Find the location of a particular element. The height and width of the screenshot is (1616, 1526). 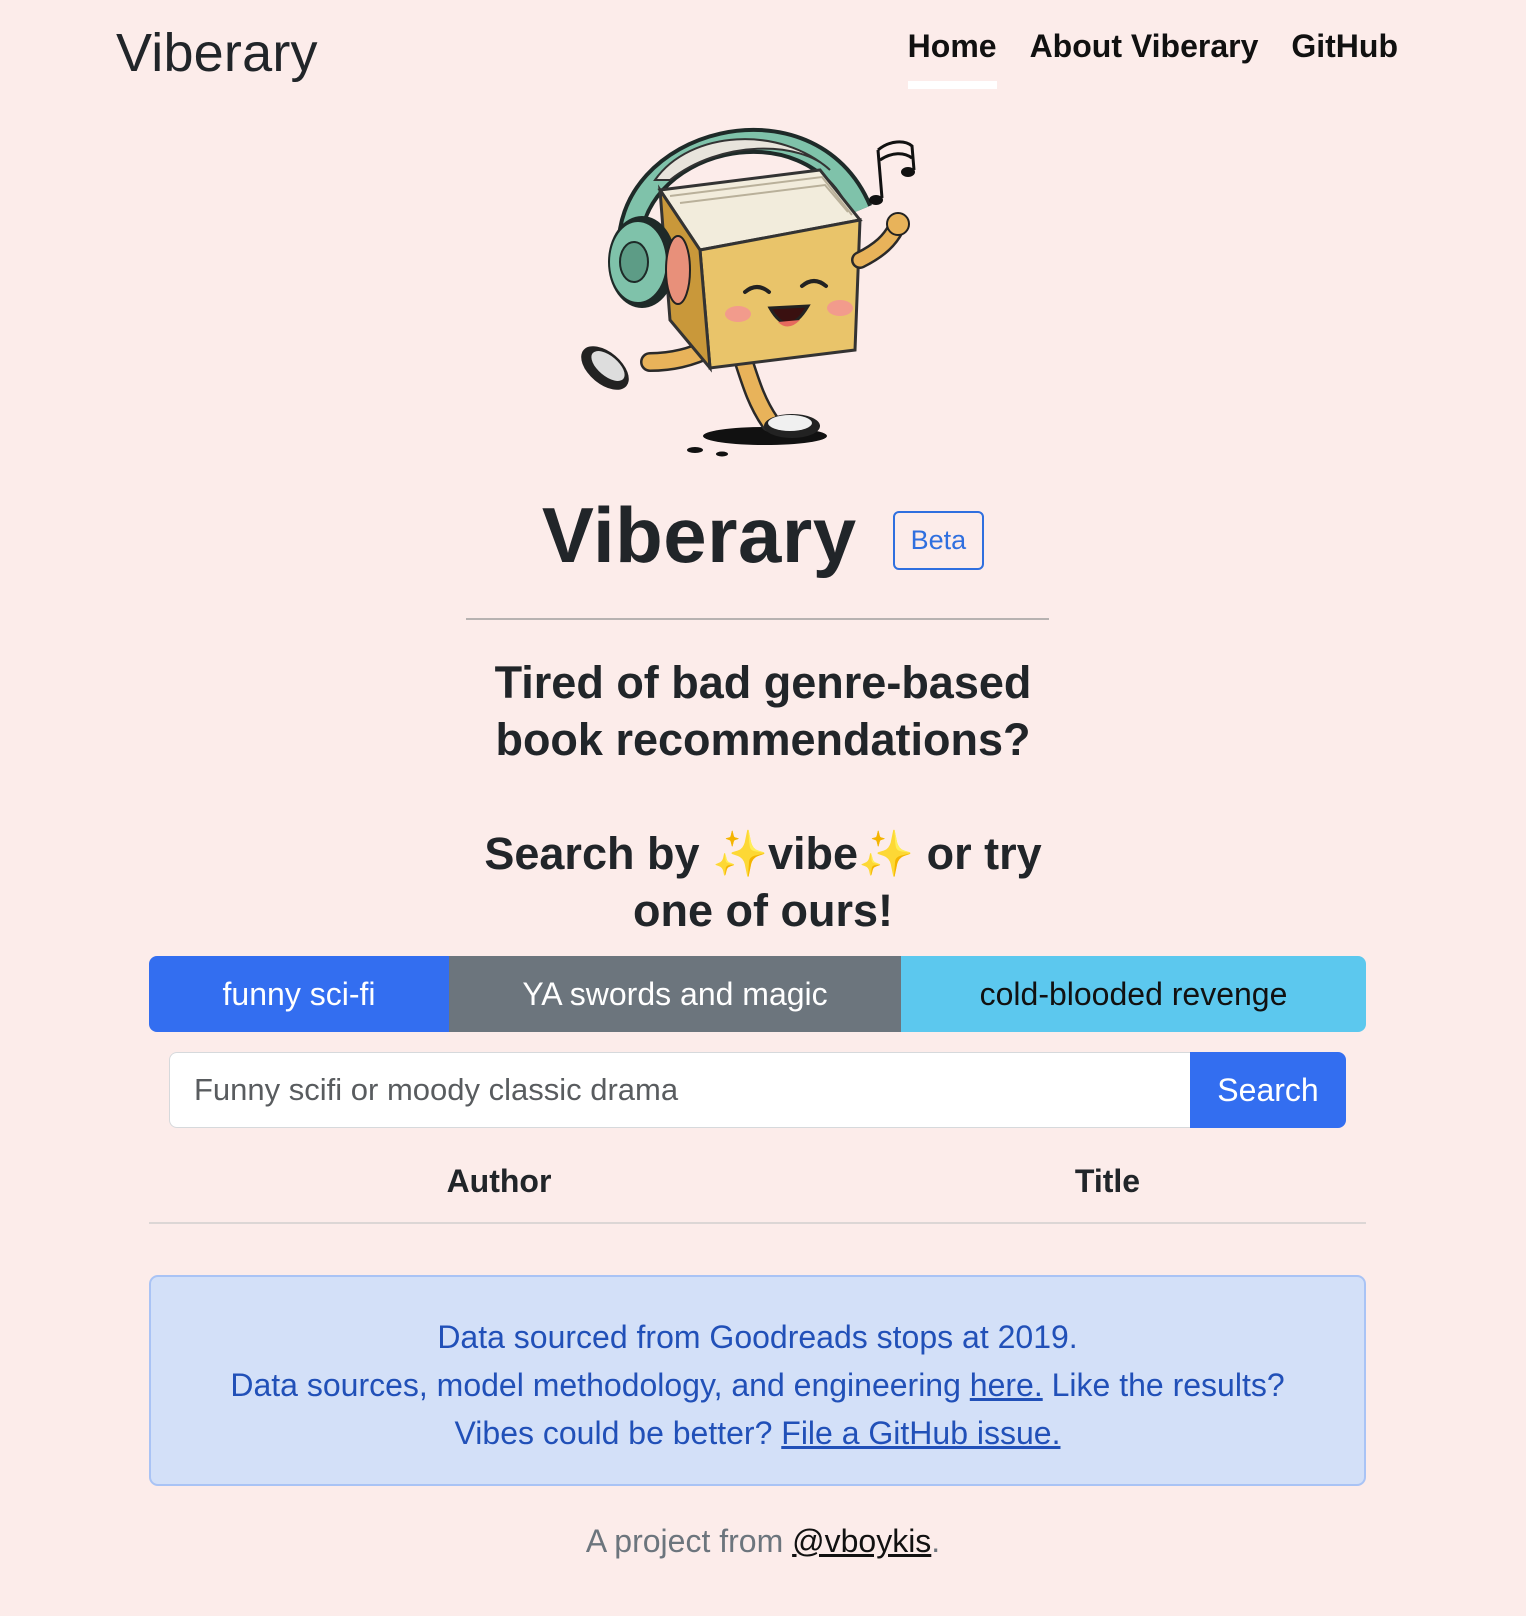

page-title: Viberary is located at coordinates (699, 535).